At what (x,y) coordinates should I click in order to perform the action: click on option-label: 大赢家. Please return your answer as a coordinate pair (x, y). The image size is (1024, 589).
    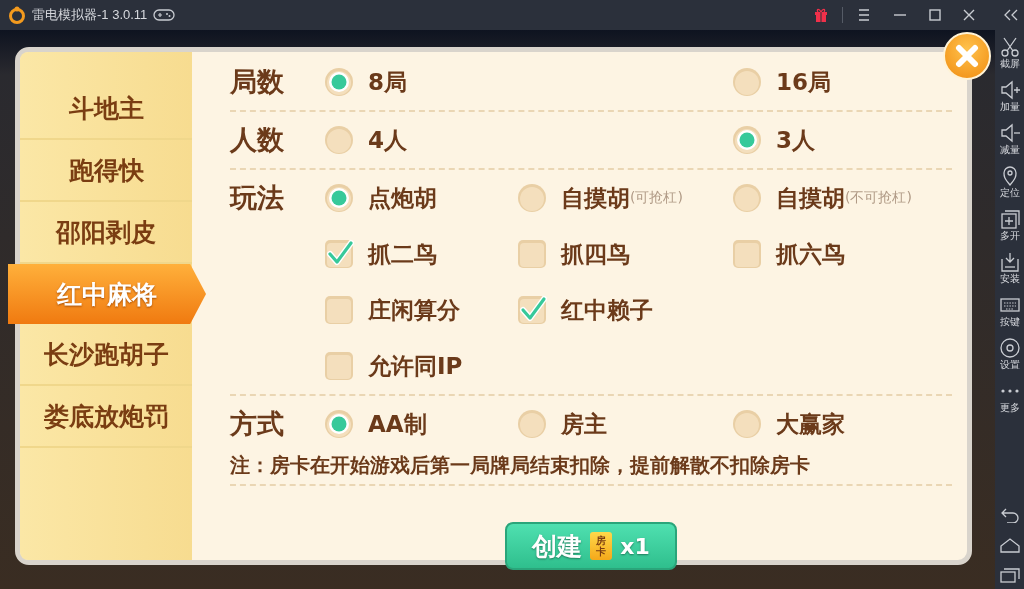
    Looking at the image, I should click on (810, 424).